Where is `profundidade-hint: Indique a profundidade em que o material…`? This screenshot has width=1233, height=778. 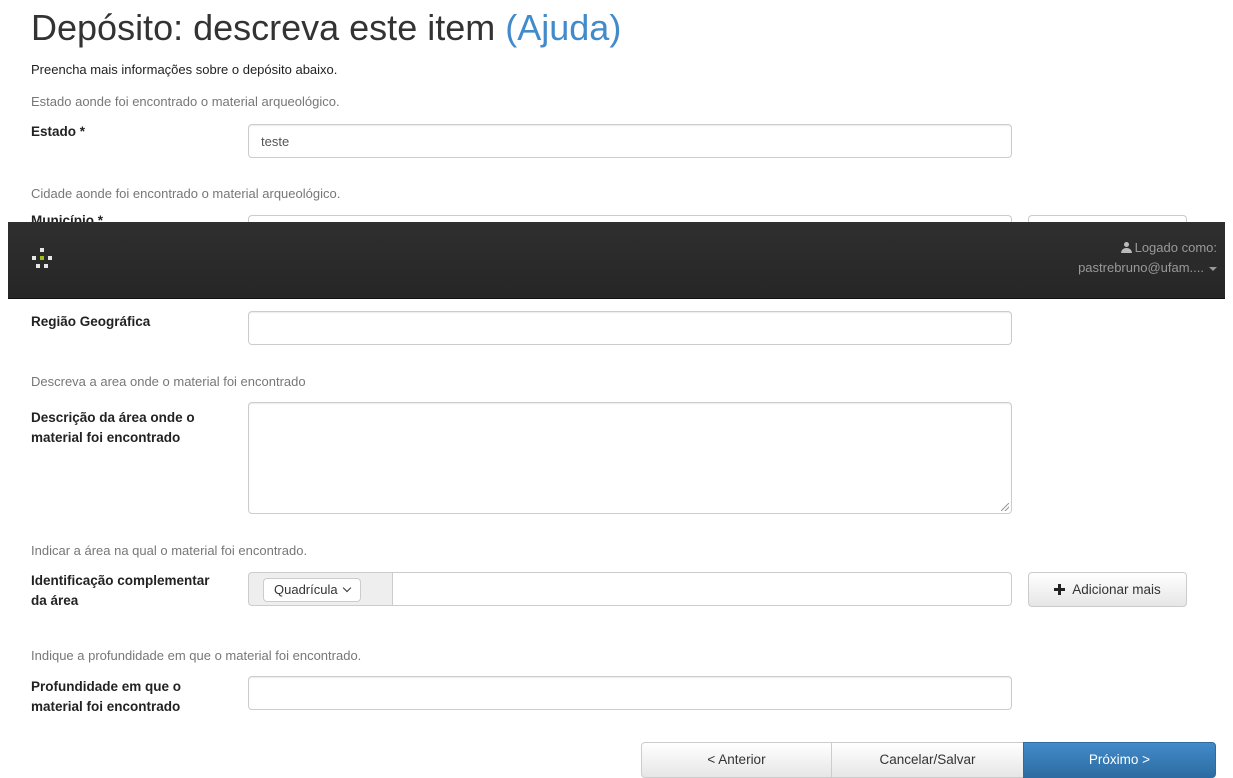 profundidade-hint: Indique a profundidade em que o material… is located at coordinates (196, 655).